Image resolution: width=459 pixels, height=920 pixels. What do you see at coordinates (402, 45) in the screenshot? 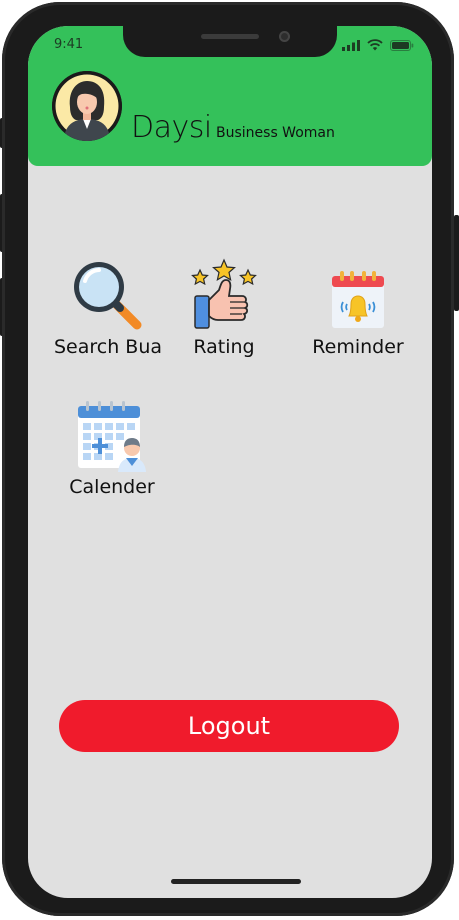
I see `battery-icon` at bounding box center [402, 45].